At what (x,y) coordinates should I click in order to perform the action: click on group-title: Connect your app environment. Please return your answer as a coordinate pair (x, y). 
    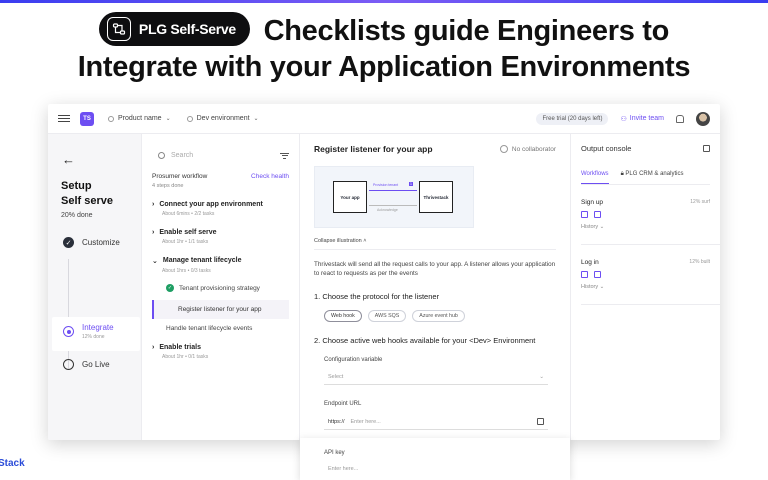
    Looking at the image, I should click on (211, 204).